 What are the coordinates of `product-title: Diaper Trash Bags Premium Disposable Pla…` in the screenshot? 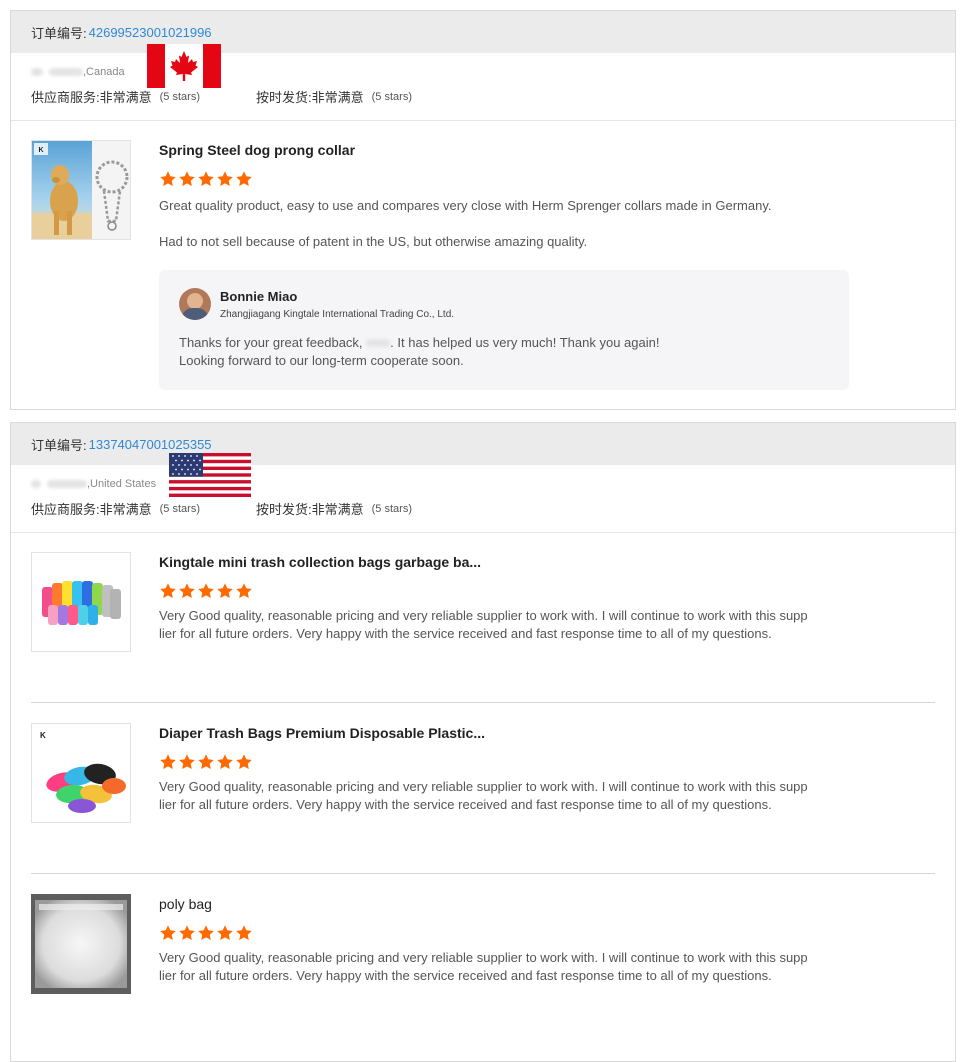 It's located at (547, 733).